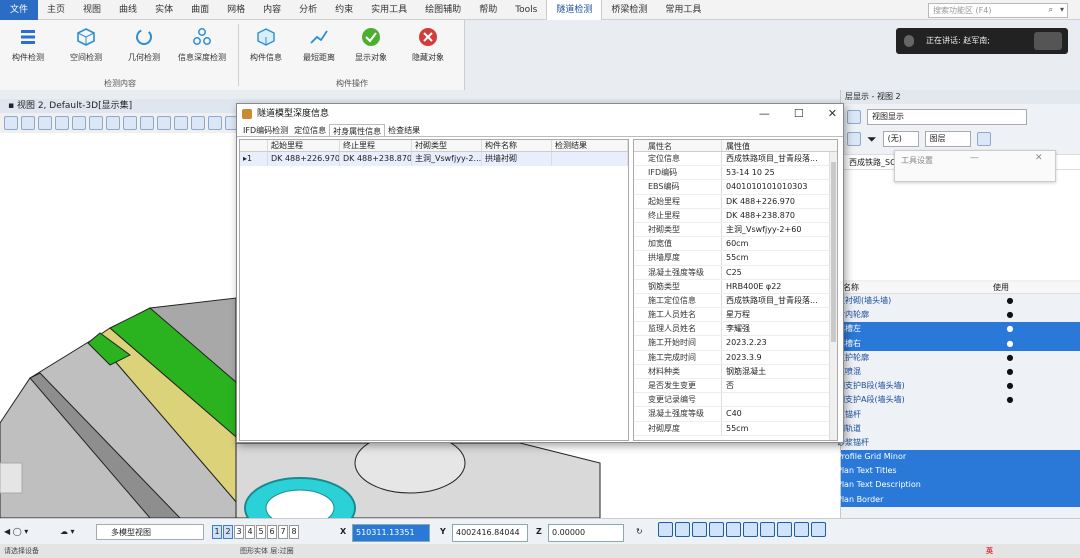 The image size is (1080, 558). Describe the element at coordinates (799, 114) in the screenshot. I see `maximize-icon: ☐` at that location.